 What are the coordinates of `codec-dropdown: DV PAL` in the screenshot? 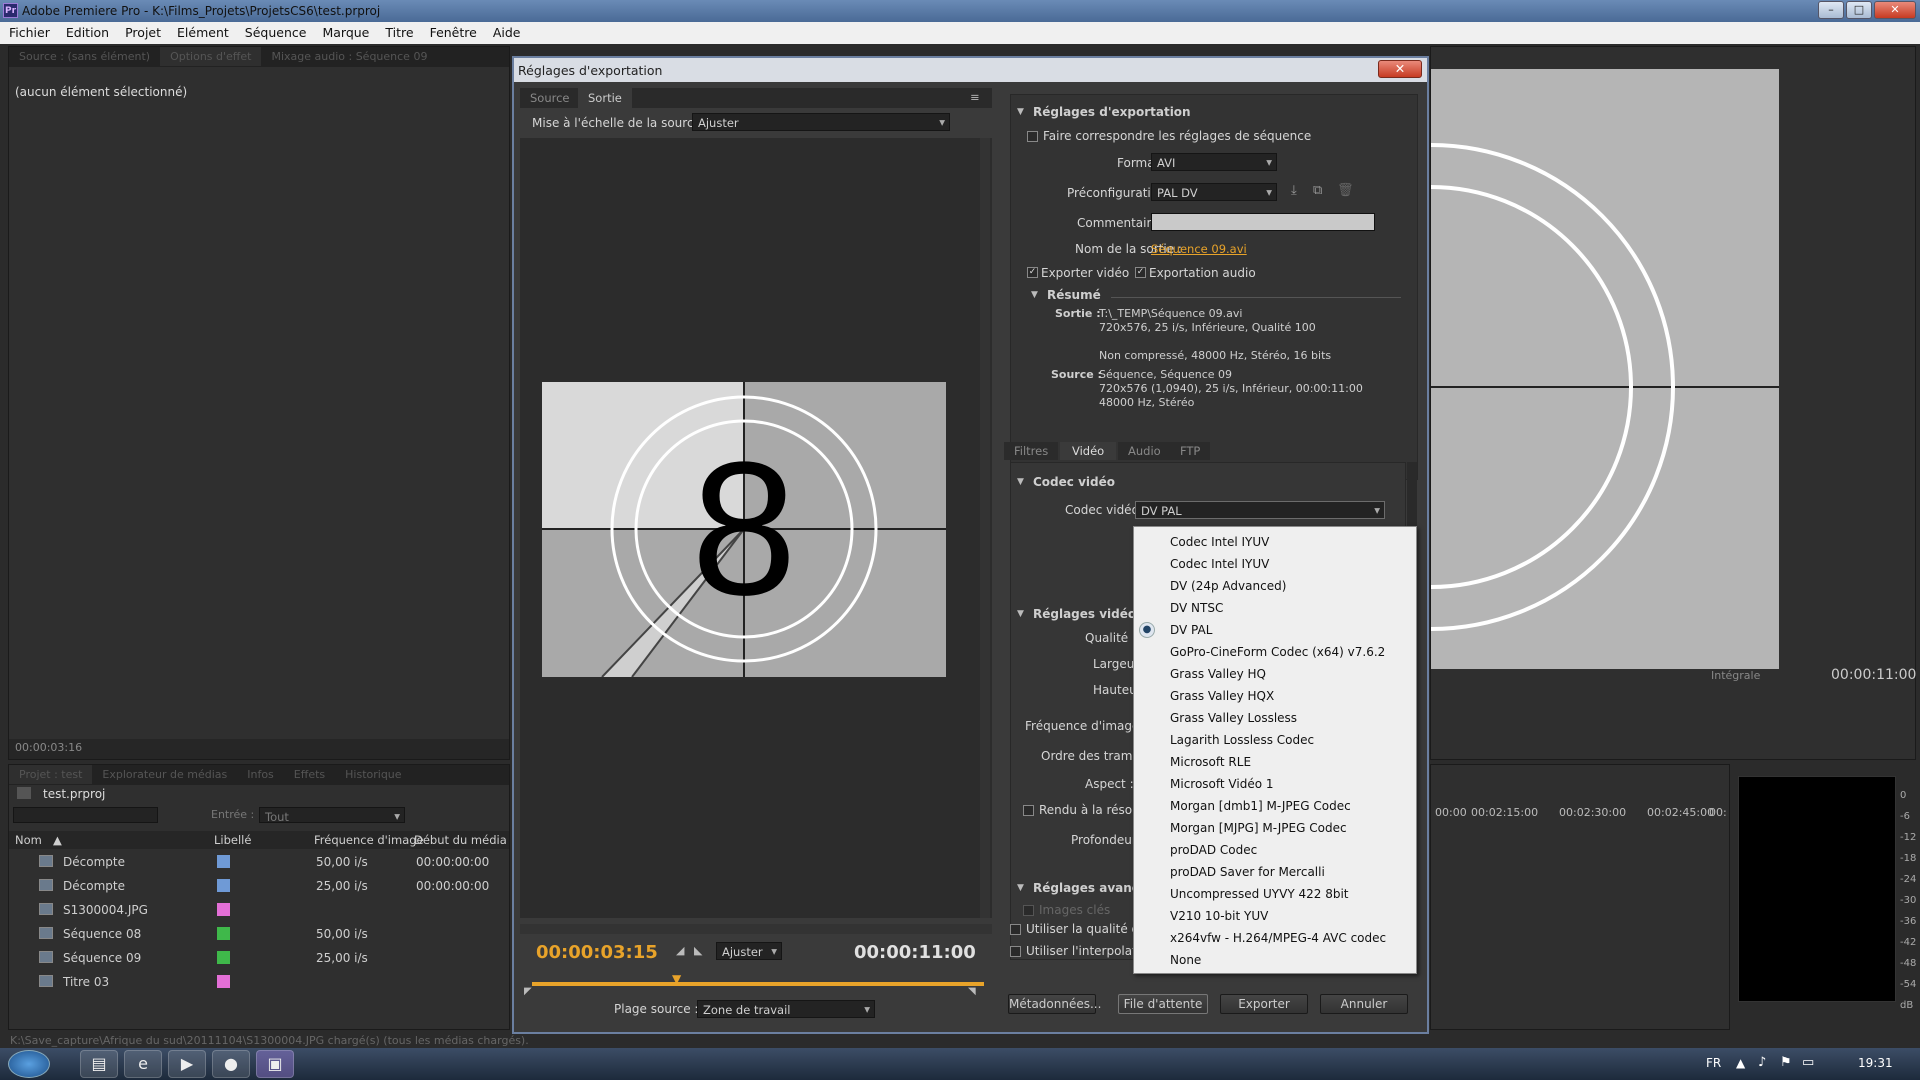 It's located at (1260, 510).